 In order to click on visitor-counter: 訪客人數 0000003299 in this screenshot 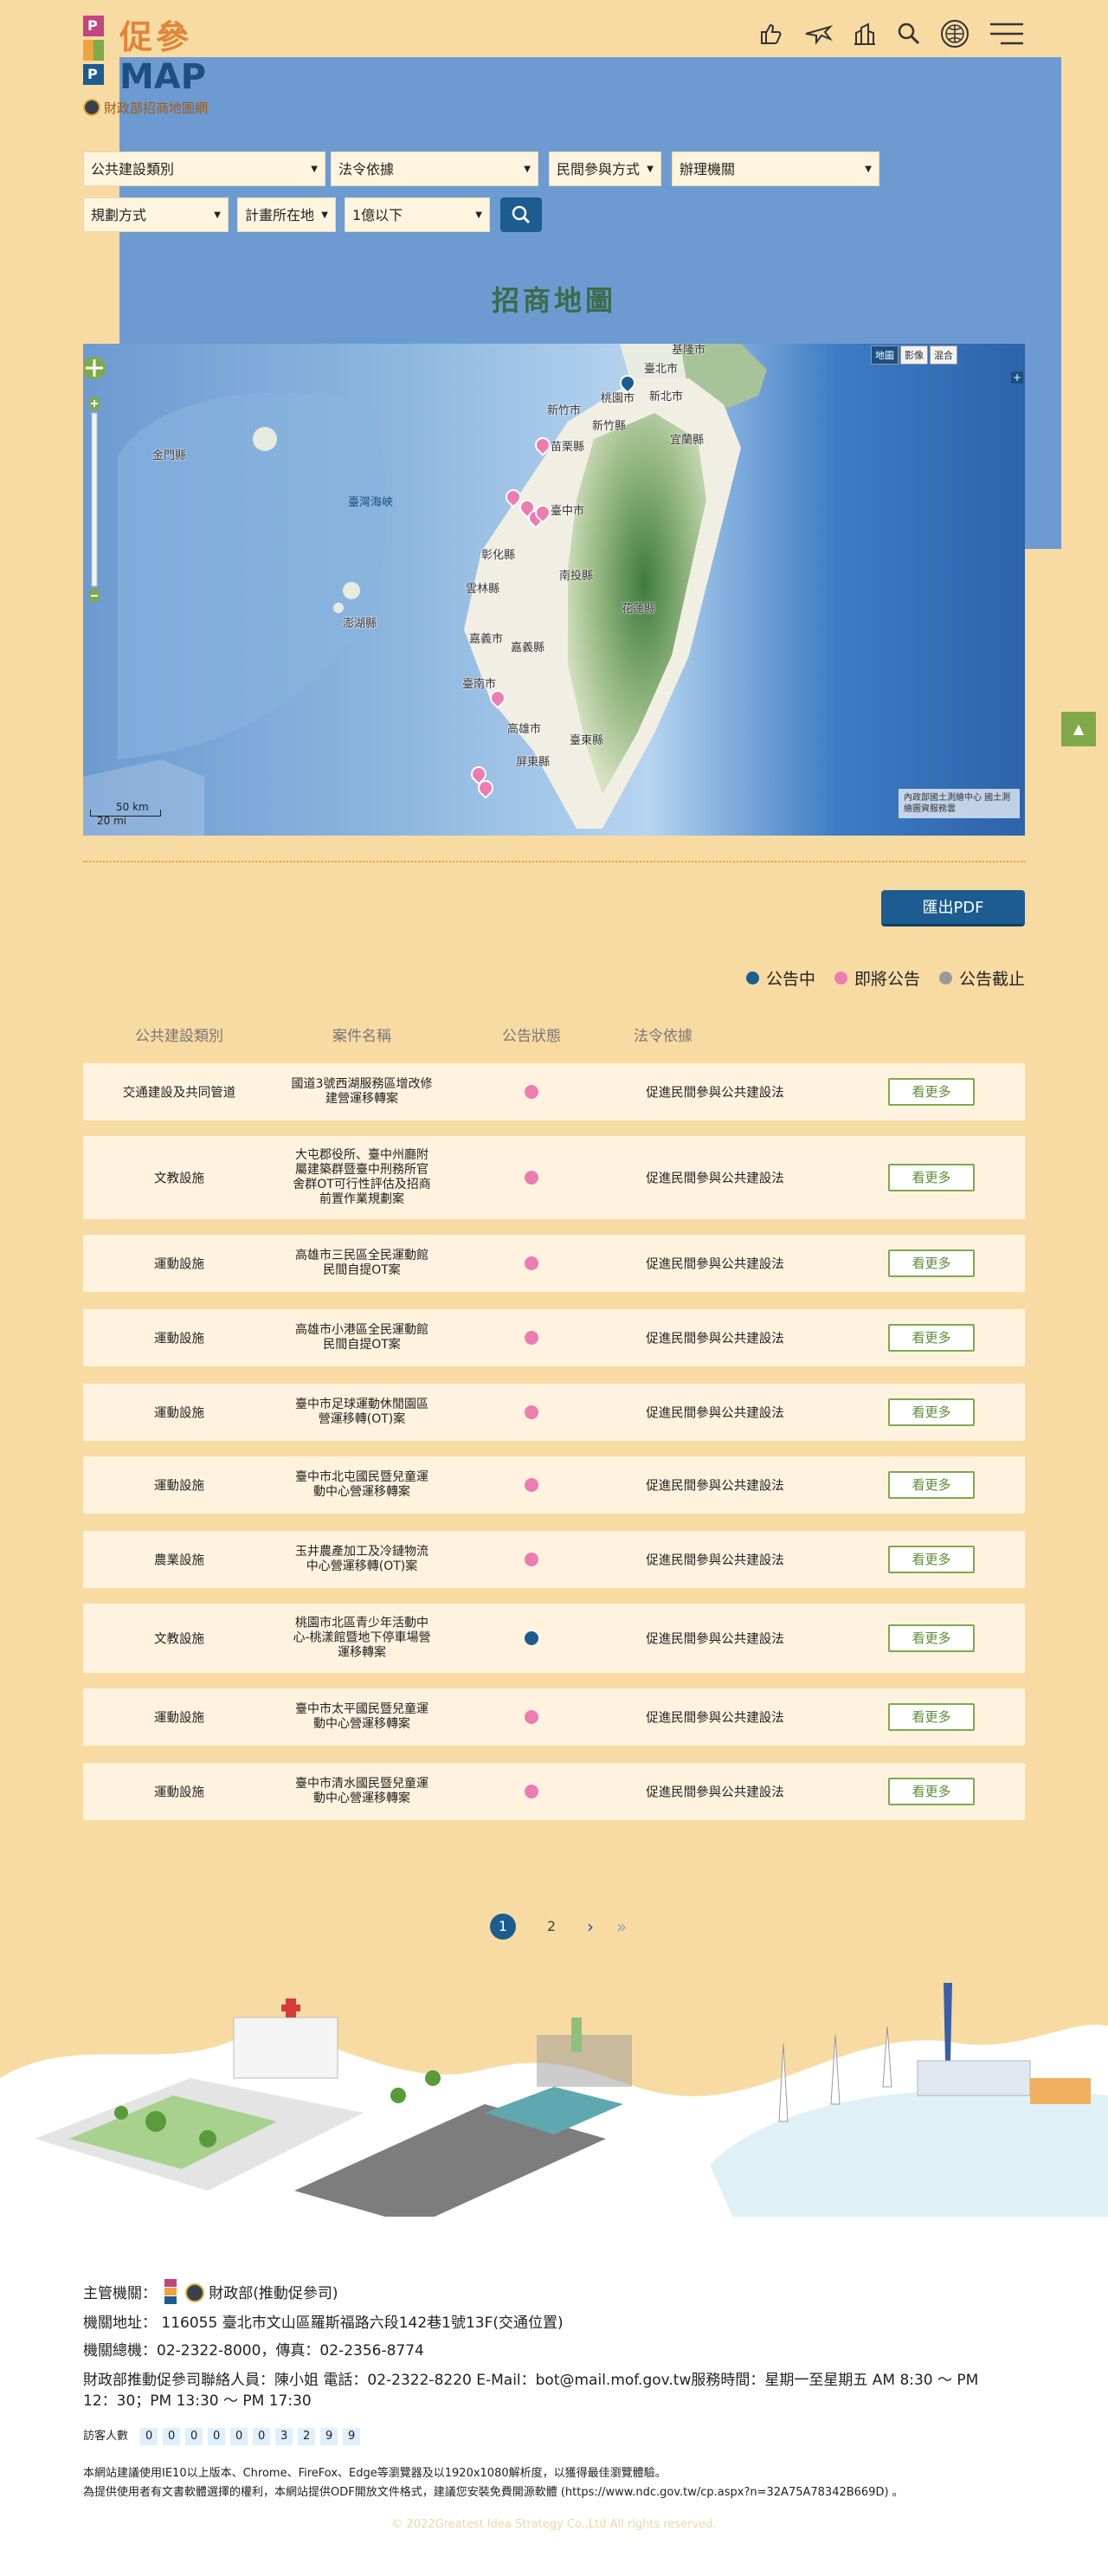, I will do `click(222, 2435)`.